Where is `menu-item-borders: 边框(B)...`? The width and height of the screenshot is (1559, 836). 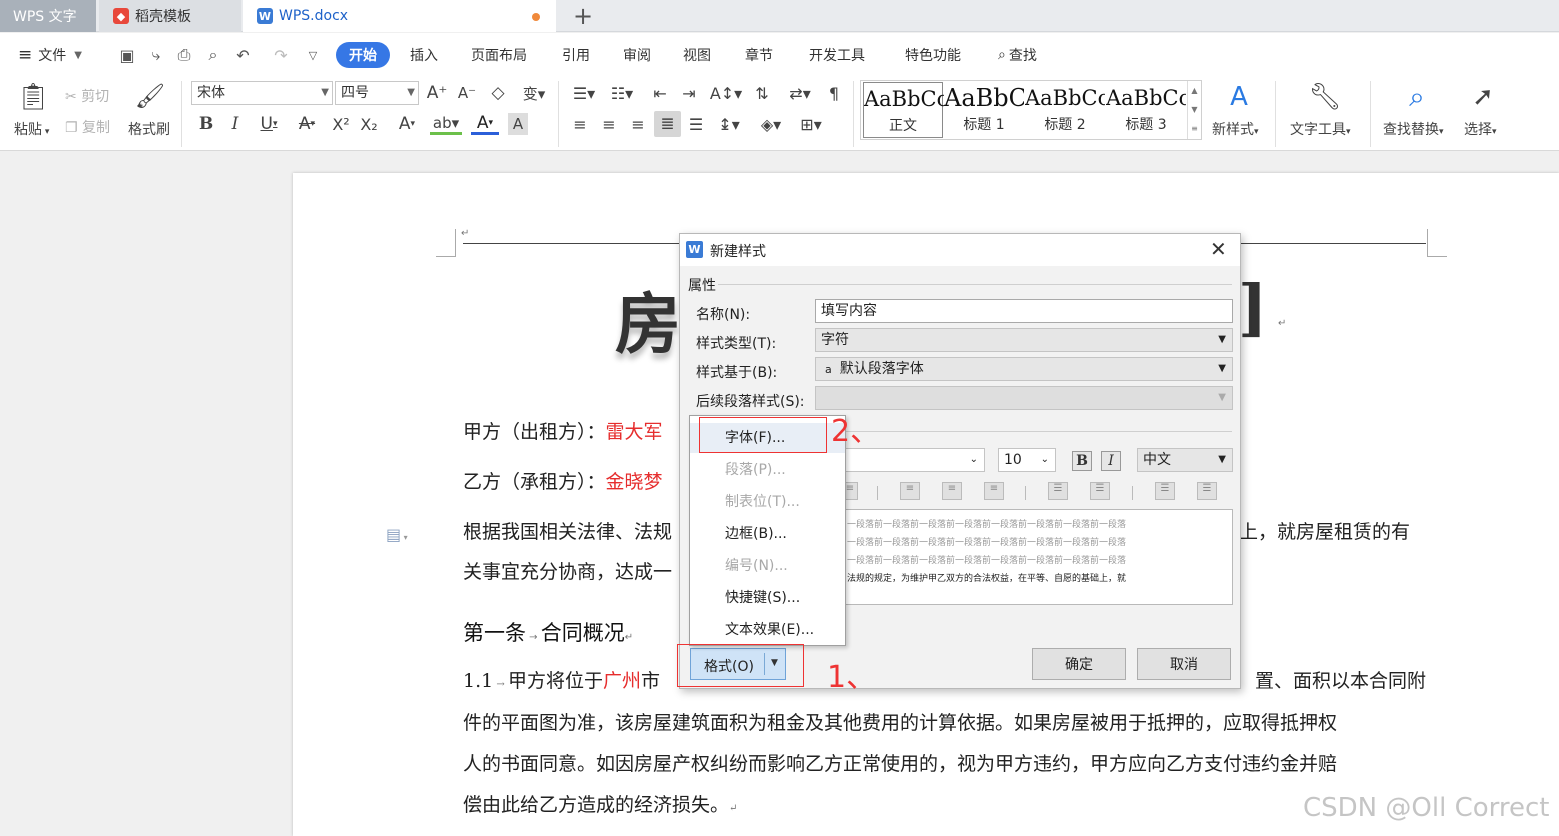 menu-item-borders: 边框(B)... is located at coordinates (767, 534).